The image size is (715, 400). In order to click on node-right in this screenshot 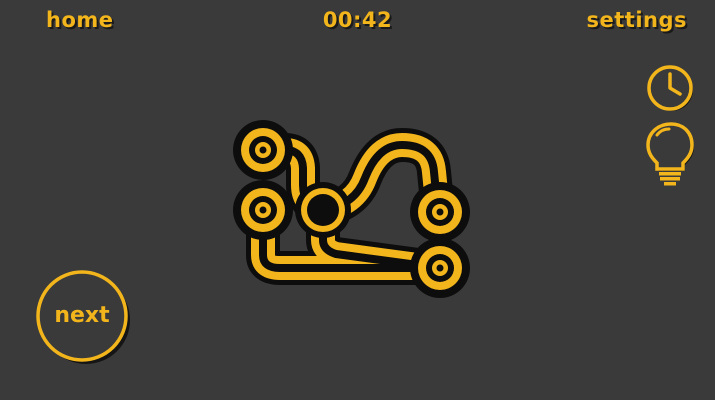, I will do `click(440, 212)`.